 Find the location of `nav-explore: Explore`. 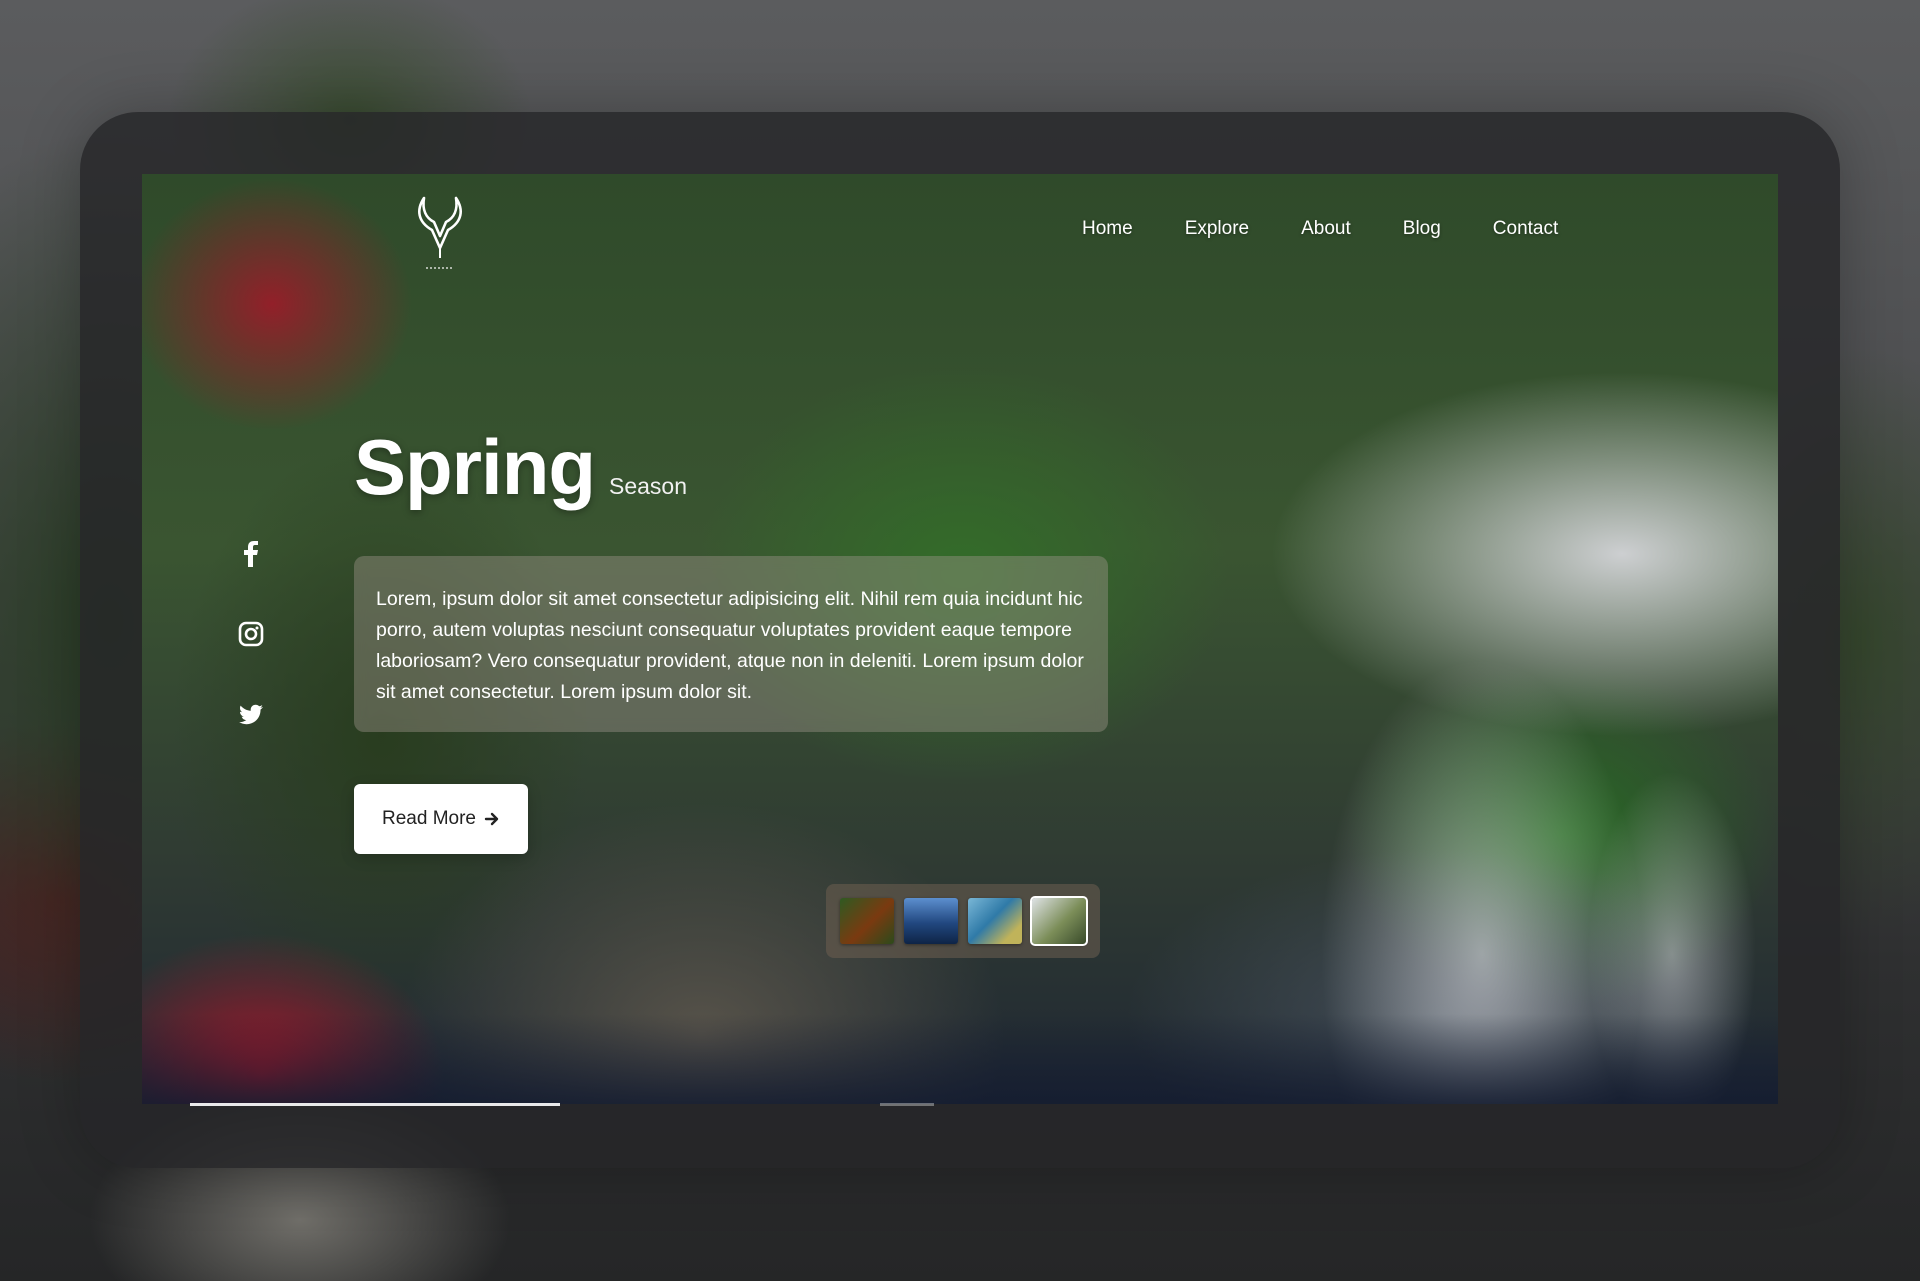

nav-explore: Explore is located at coordinates (1217, 229).